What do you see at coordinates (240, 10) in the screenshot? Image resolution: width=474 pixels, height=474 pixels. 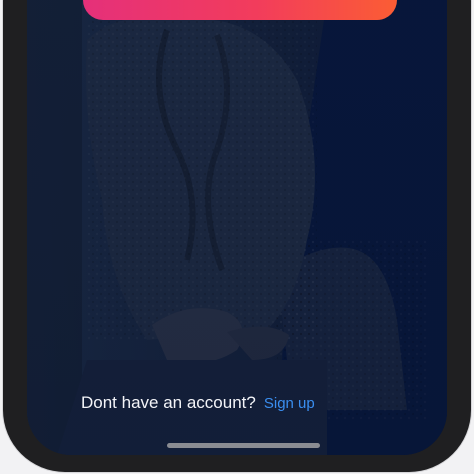 I see `primary-action-button` at bounding box center [240, 10].